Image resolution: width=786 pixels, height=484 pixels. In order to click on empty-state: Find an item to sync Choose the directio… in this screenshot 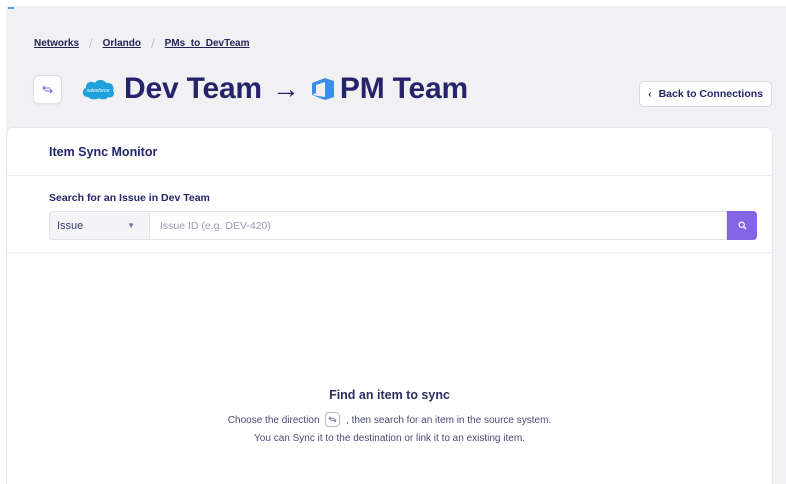, I will do `click(389, 418)`.